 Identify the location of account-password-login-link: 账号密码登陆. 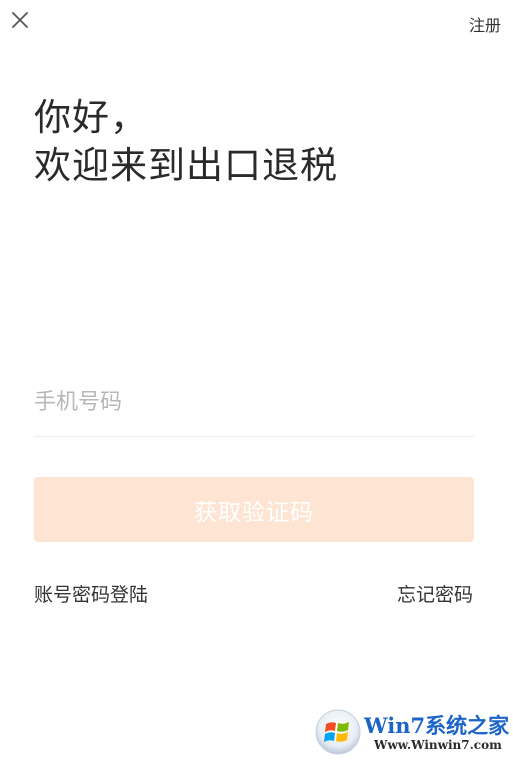
(91, 593).